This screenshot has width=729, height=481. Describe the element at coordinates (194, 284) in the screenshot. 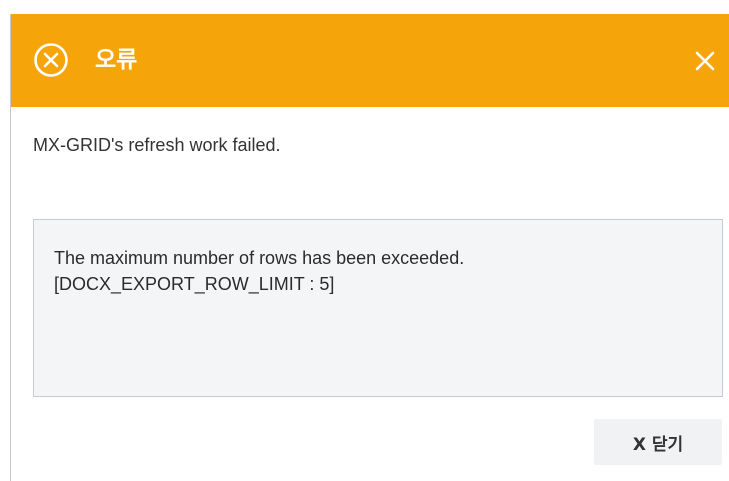

I see `error-detail-line: [DOCX_EXPORT_ROW_LIMIT : 5]` at that location.